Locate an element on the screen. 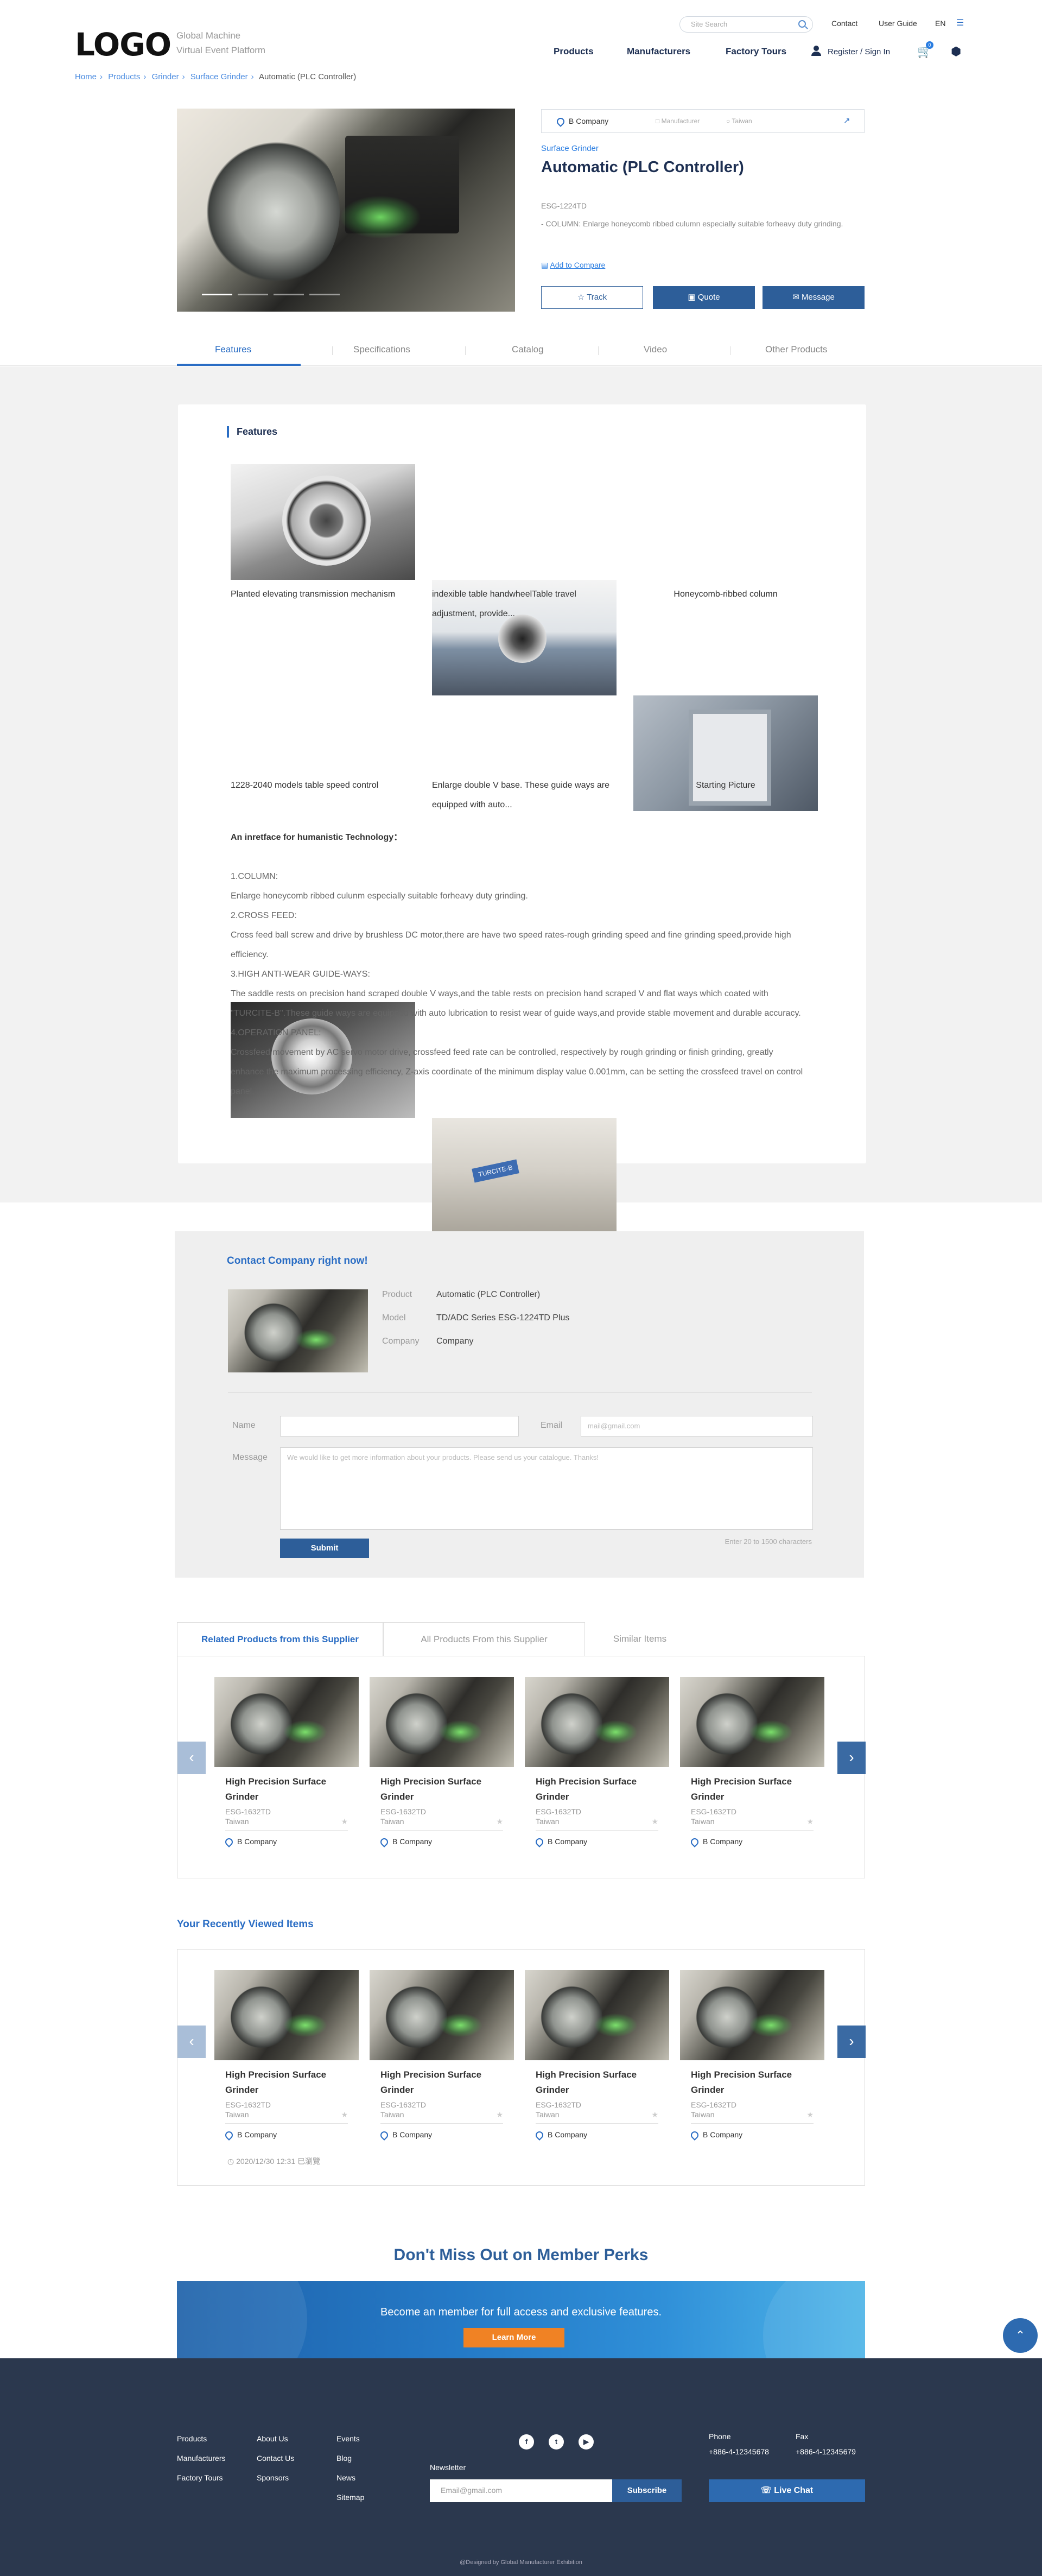 The height and width of the screenshot is (2576, 1042). footer-link-sitemap: Sitemap is located at coordinates (350, 2497).